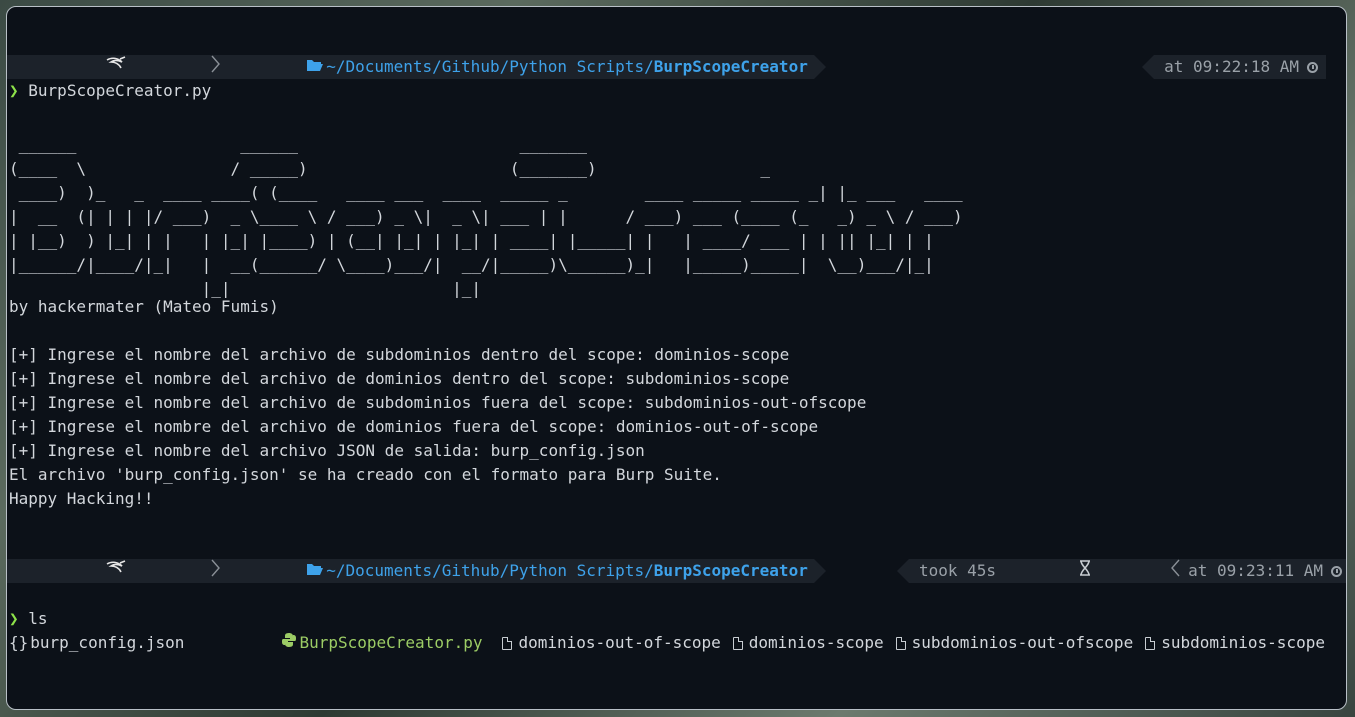  What do you see at coordinates (298, 144) in the screenshot?
I see `banner-line: ______ ______ _______` at bounding box center [298, 144].